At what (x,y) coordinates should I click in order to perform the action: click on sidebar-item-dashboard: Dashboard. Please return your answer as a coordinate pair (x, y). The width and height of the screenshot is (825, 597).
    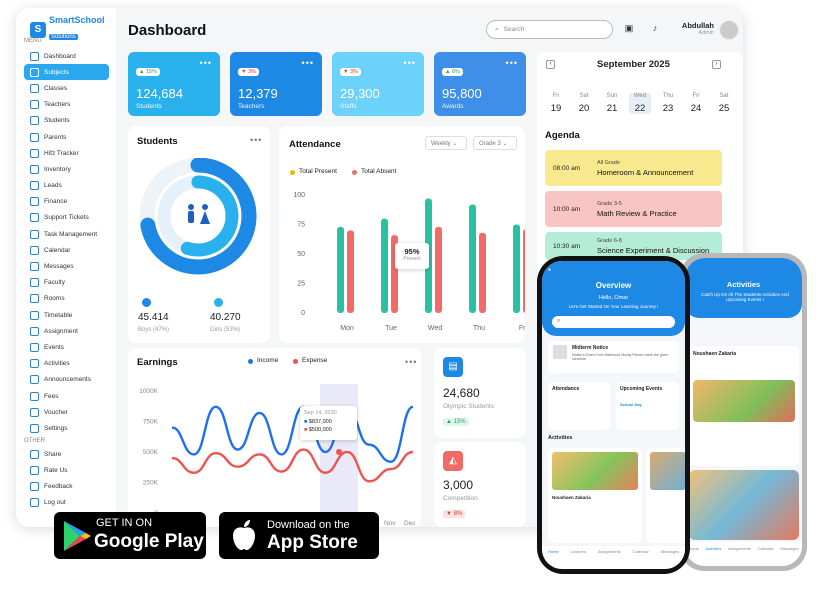
    Looking at the image, I should click on (66, 56).